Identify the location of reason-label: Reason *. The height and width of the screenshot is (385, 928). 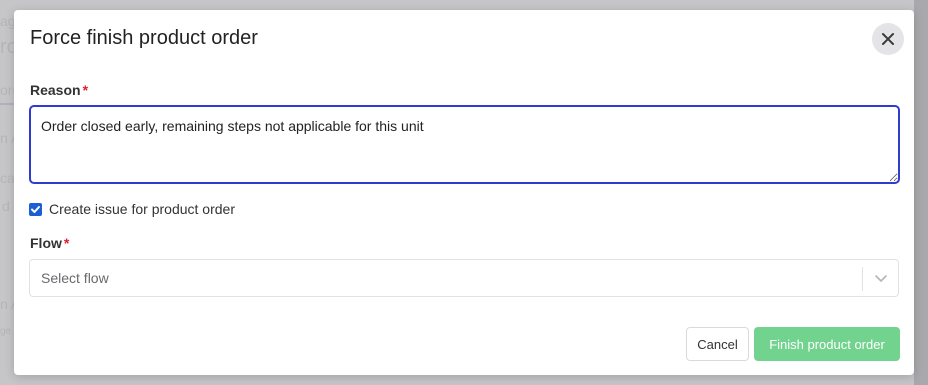
(59, 90).